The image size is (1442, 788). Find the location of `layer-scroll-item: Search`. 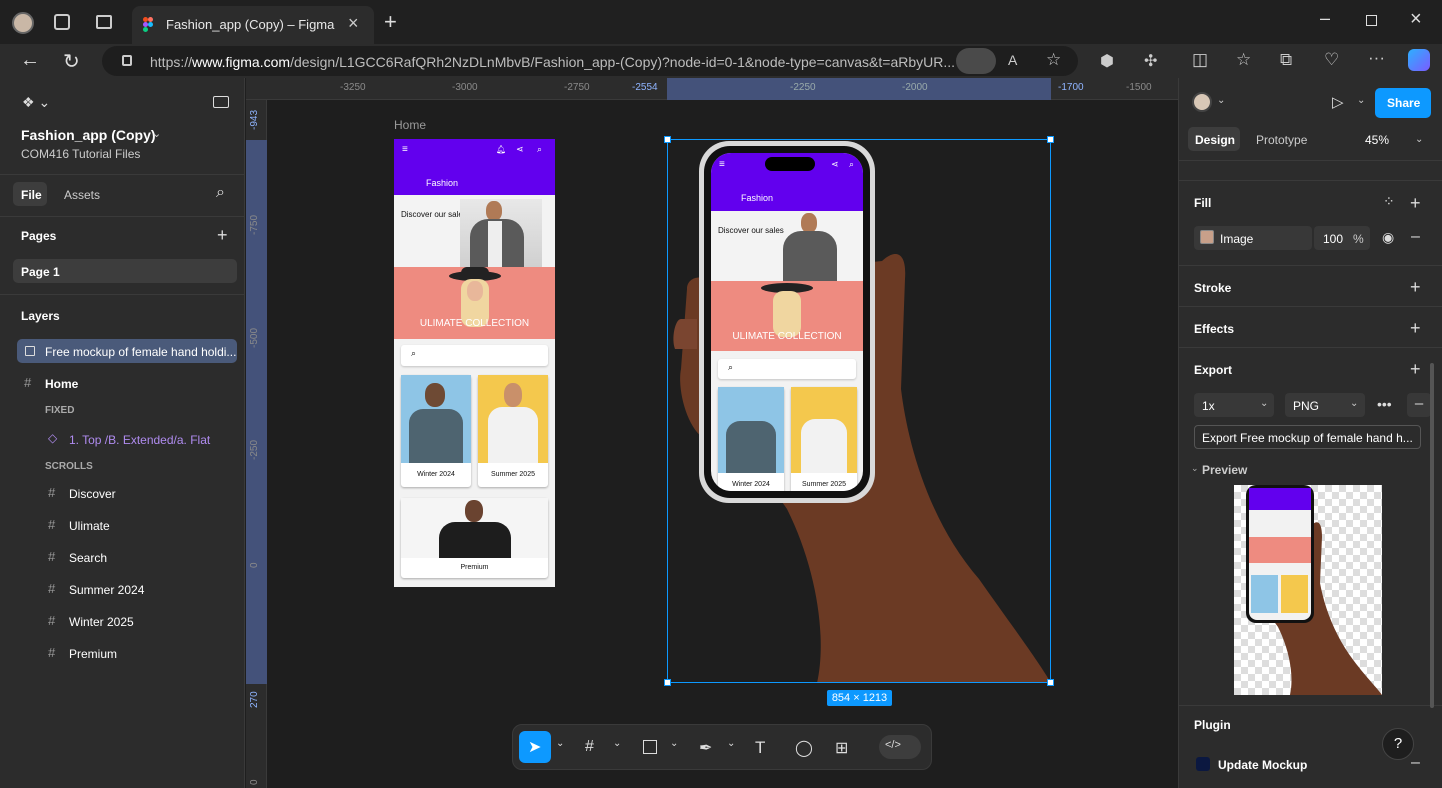

layer-scroll-item: Search is located at coordinates (88, 558).